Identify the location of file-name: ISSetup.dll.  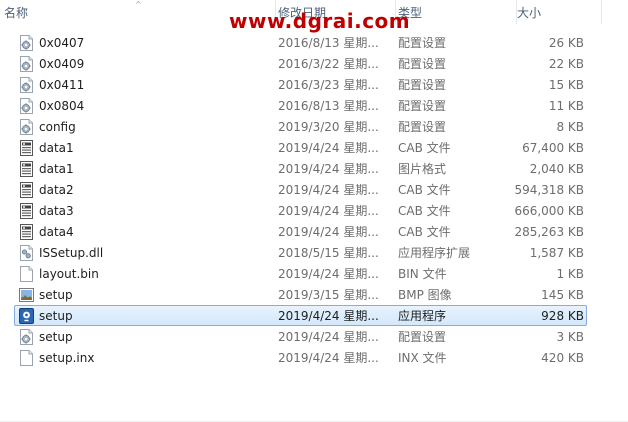
(71, 253).